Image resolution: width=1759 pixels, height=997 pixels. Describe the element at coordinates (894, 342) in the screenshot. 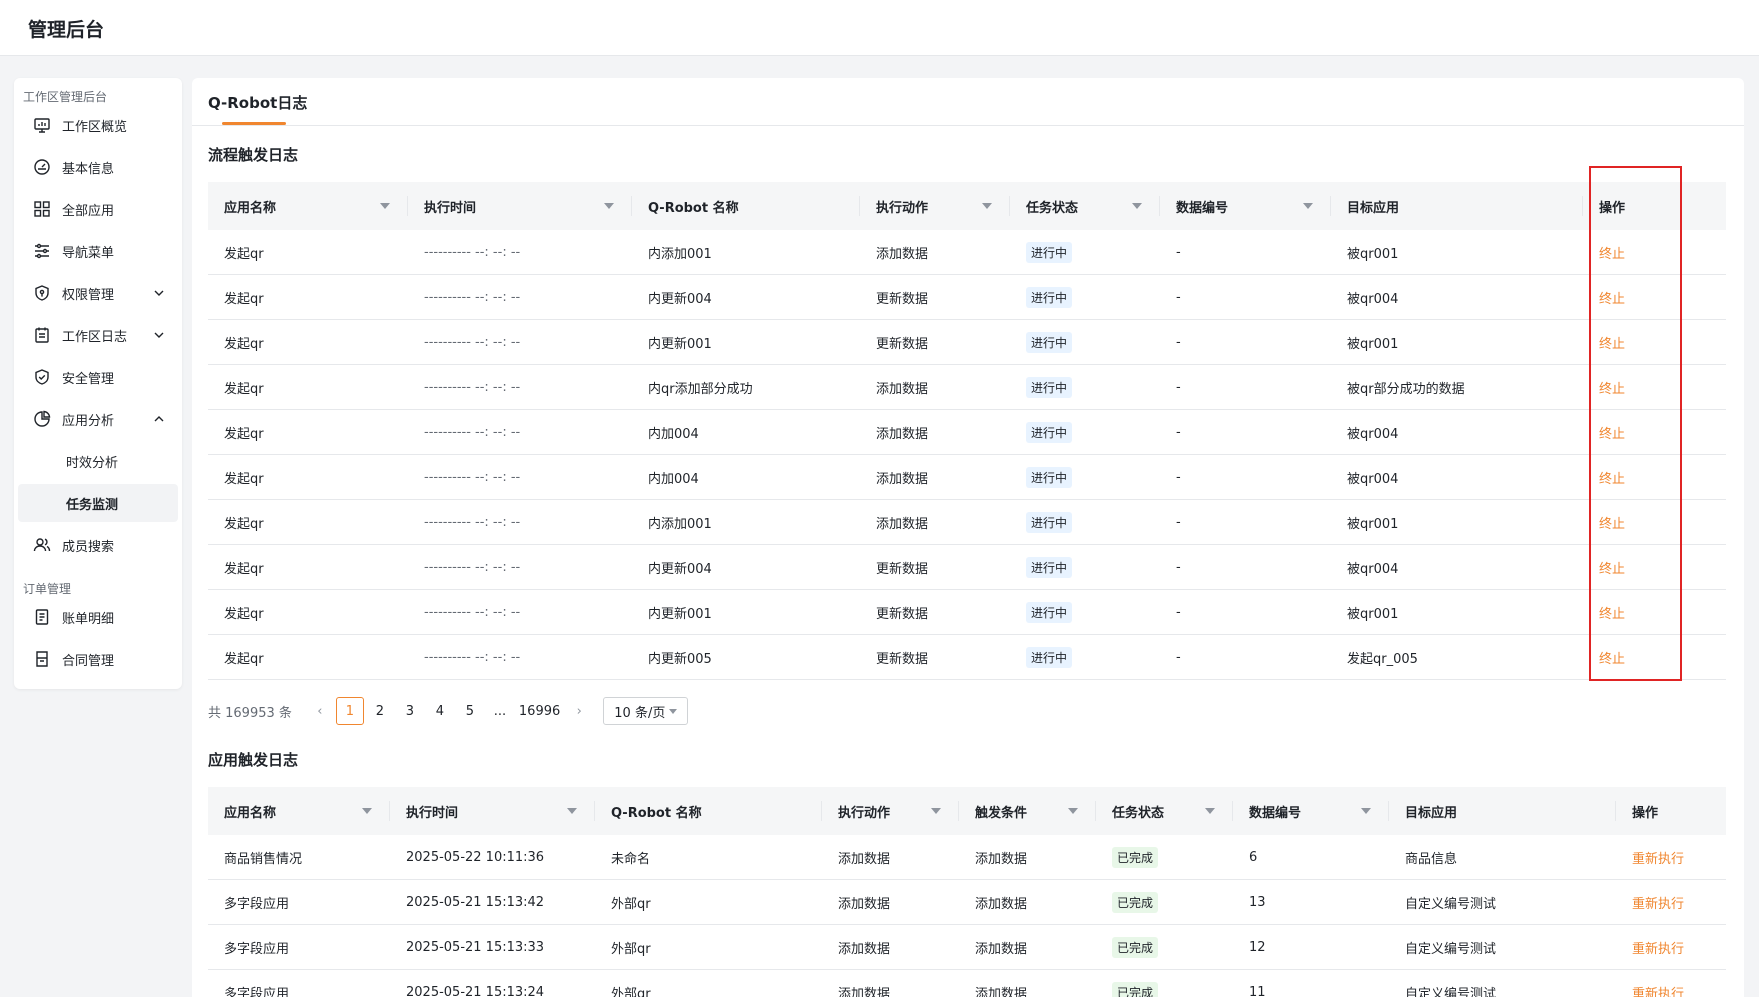

I see `table-cell: 更新数据` at that location.